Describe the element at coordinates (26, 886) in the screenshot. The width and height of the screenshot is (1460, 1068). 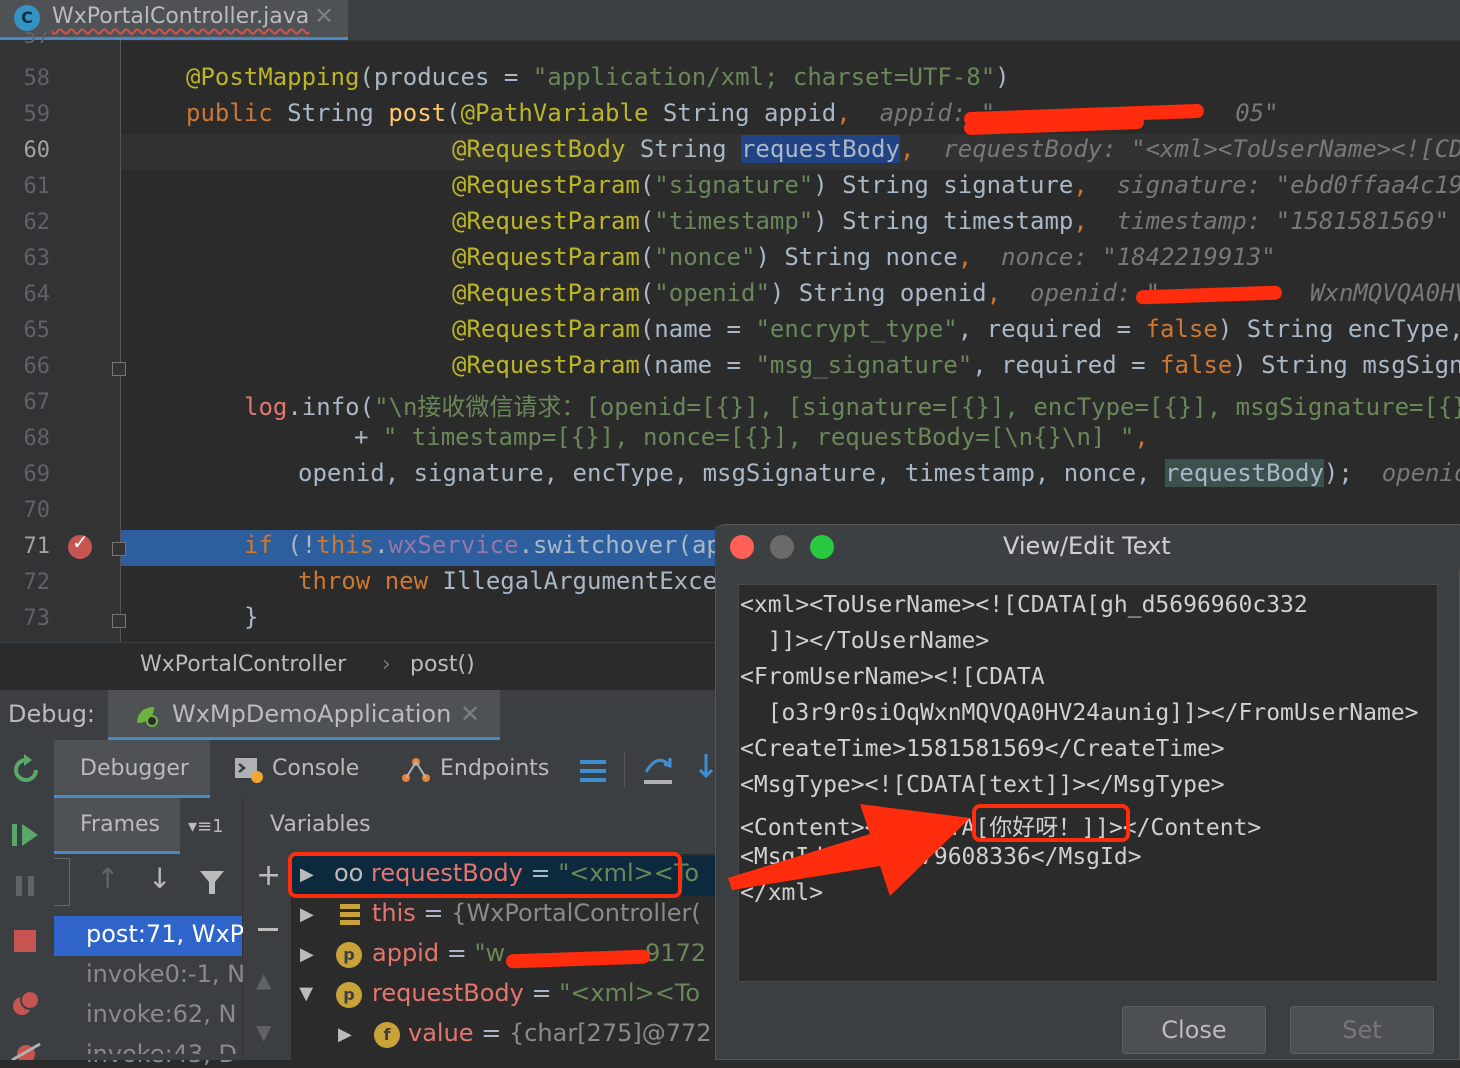
I see `pause-icon` at that location.